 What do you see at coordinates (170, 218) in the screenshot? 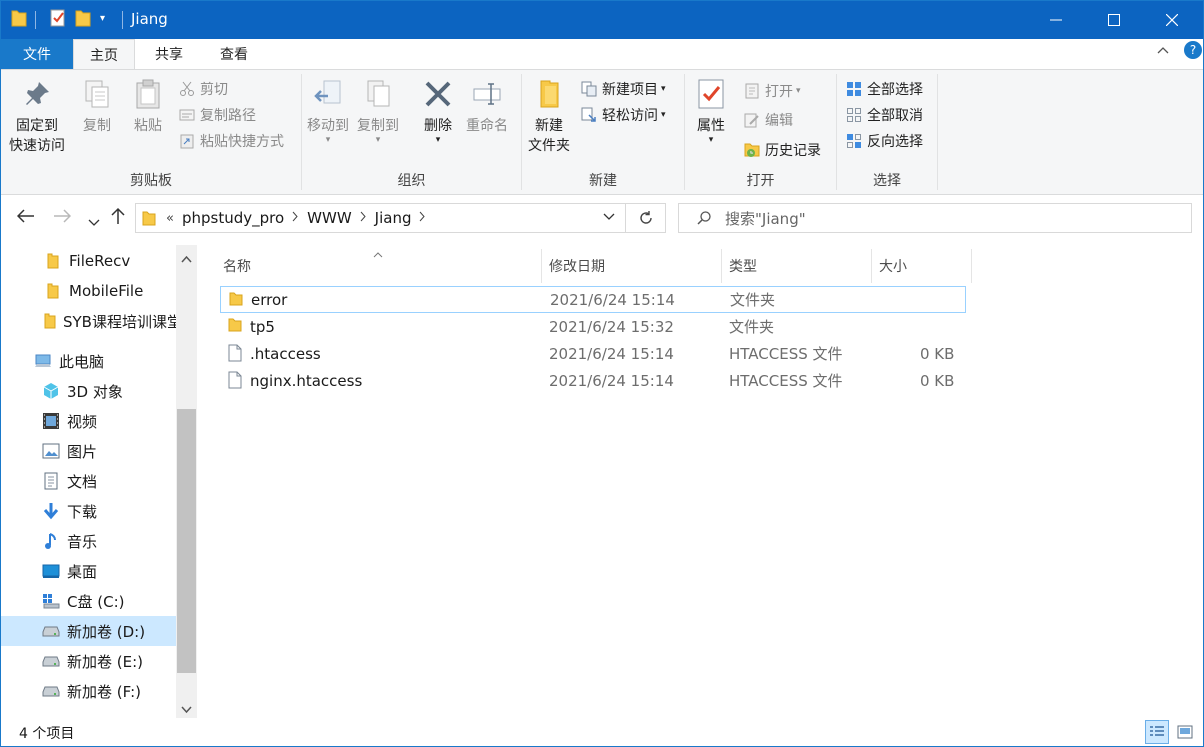
I see `address-overflow: «` at bounding box center [170, 218].